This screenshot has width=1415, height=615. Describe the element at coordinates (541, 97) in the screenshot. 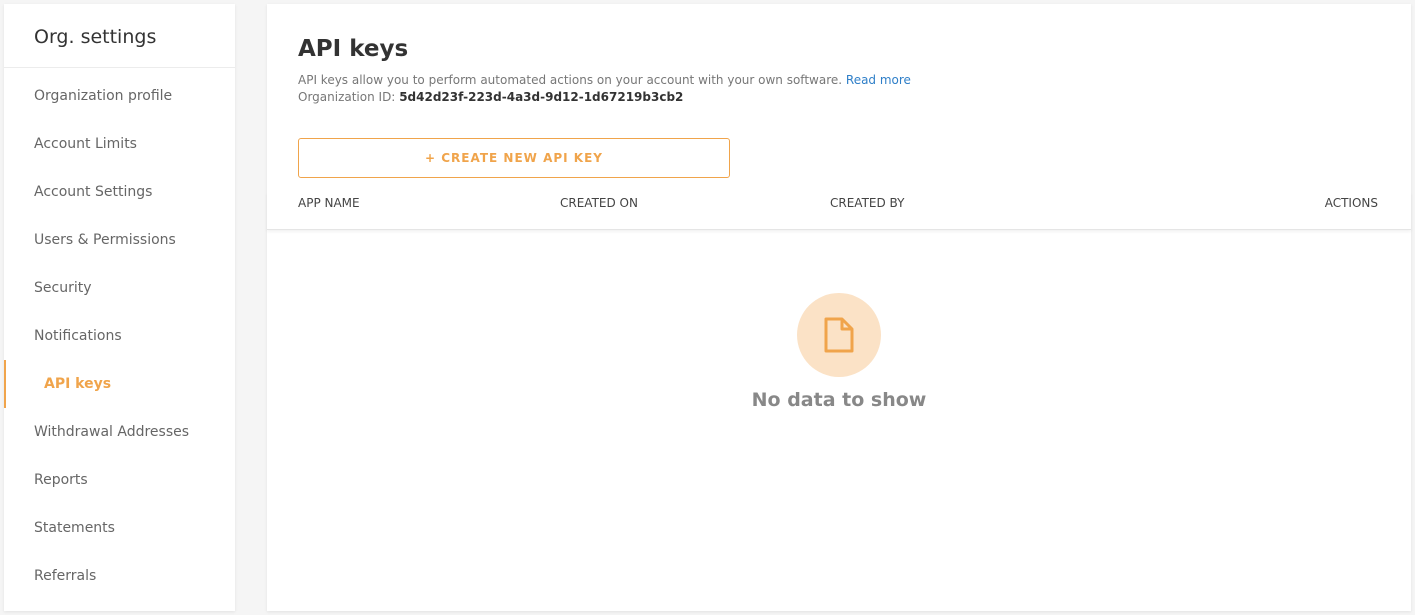

I see `organization-id-value: 5d42d23f-223d-4a3d-9d12-1d67219b3cb2` at that location.